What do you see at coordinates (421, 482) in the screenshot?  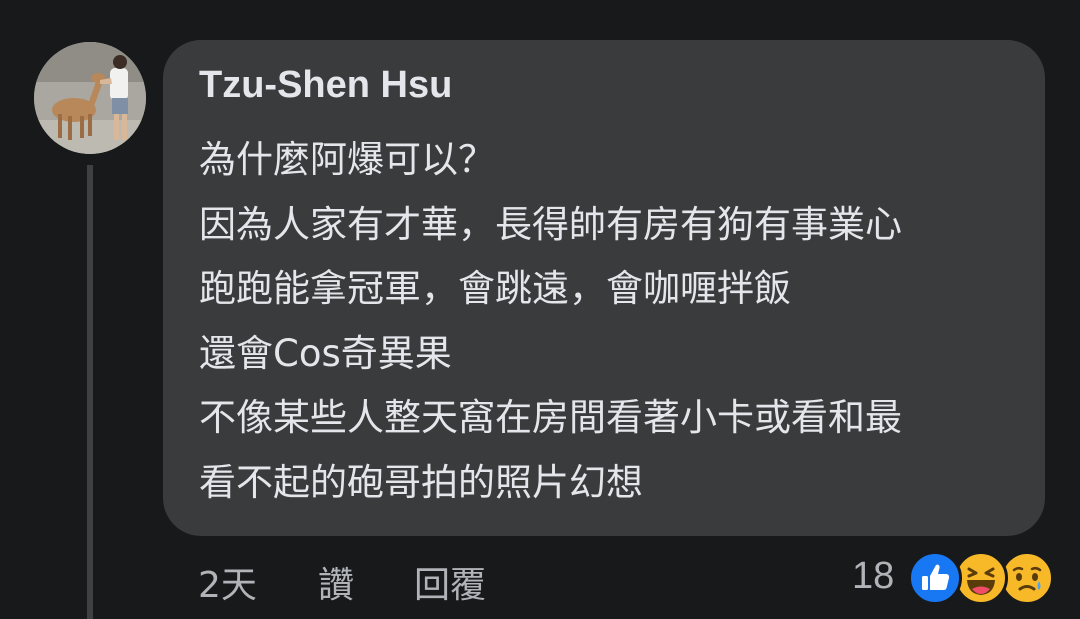 I see `comment-line: 看不起的砲哥拍的照片幻想` at bounding box center [421, 482].